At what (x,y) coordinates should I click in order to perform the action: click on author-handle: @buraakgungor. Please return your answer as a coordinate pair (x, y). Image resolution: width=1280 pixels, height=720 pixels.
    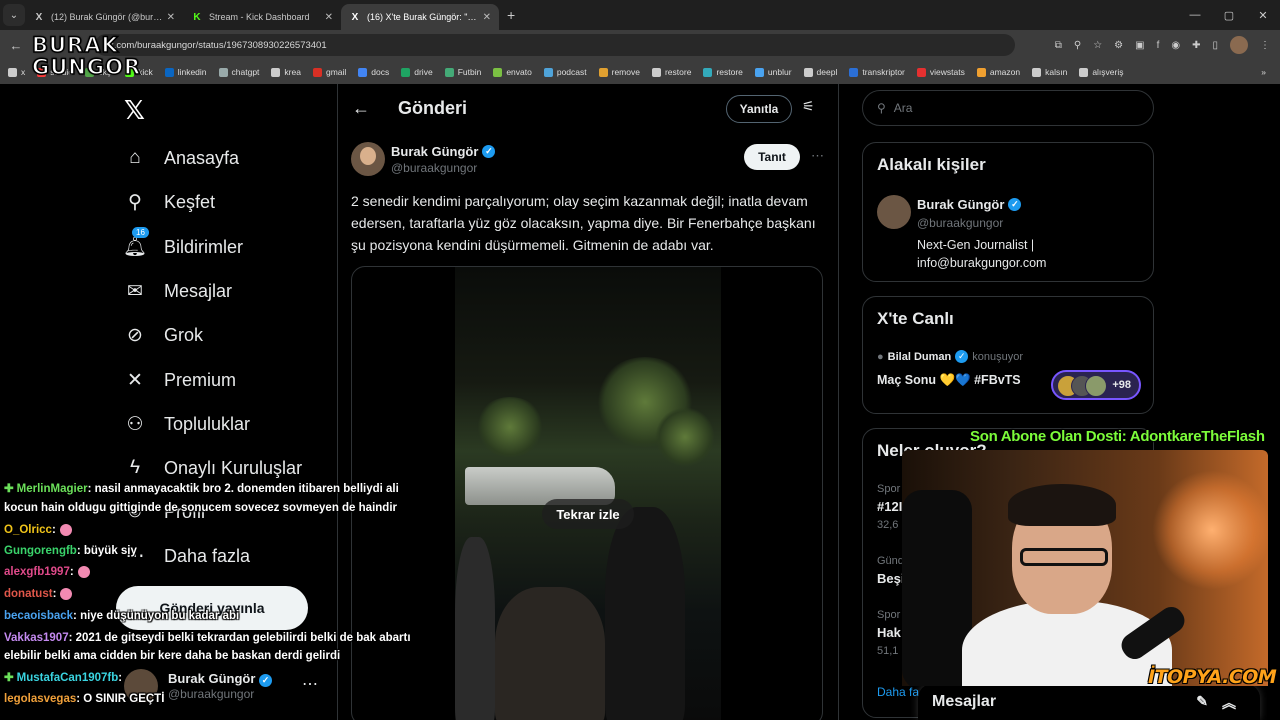
    Looking at the image, I should click on (434, 168).